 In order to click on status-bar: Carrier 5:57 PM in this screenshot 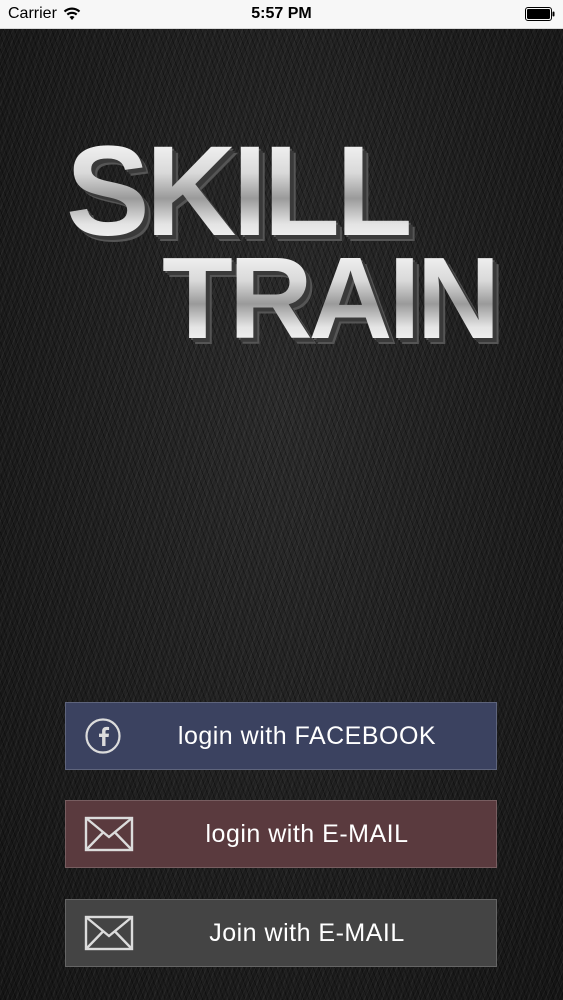, I will do `click(281, 14)`.